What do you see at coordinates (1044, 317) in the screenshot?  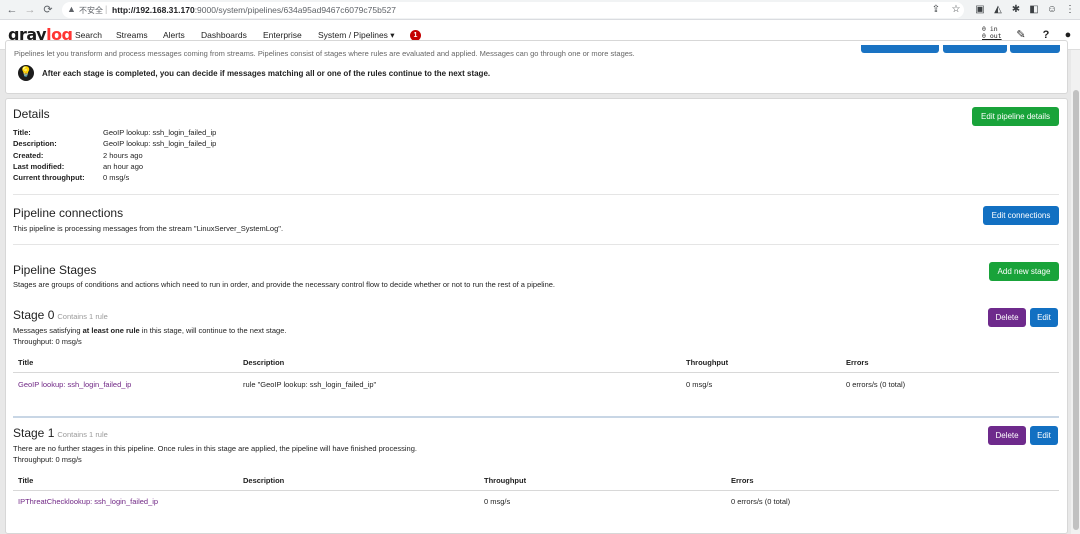 I see `edit-stage-0-button: Edit` at bounding box center [1044, 317].